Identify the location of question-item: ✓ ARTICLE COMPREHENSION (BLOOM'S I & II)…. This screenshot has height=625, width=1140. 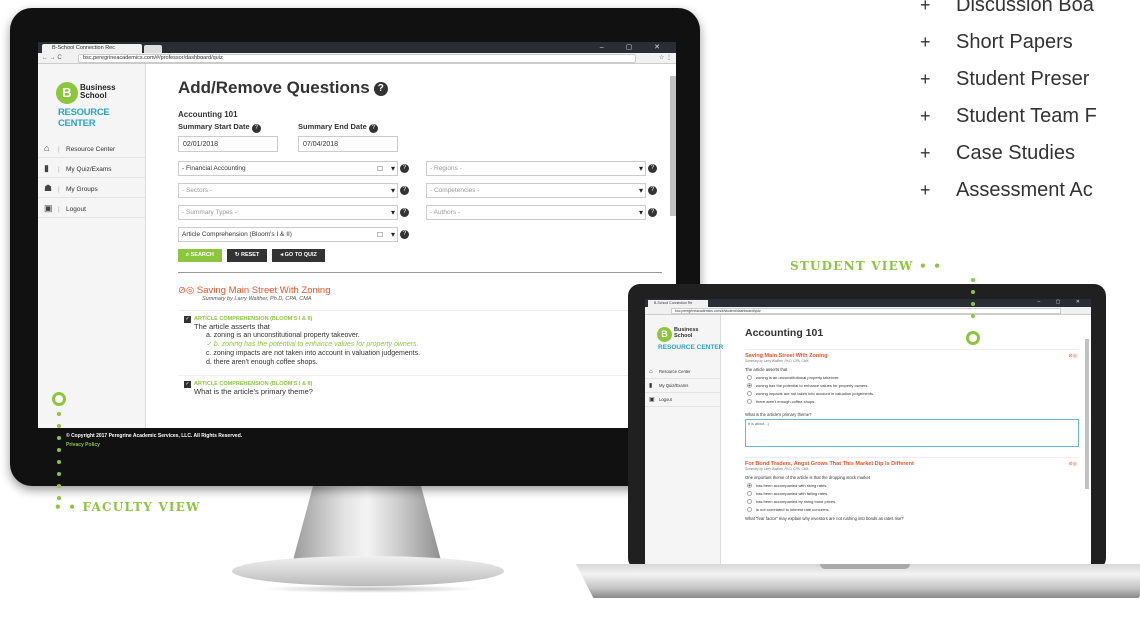
(420, 385).